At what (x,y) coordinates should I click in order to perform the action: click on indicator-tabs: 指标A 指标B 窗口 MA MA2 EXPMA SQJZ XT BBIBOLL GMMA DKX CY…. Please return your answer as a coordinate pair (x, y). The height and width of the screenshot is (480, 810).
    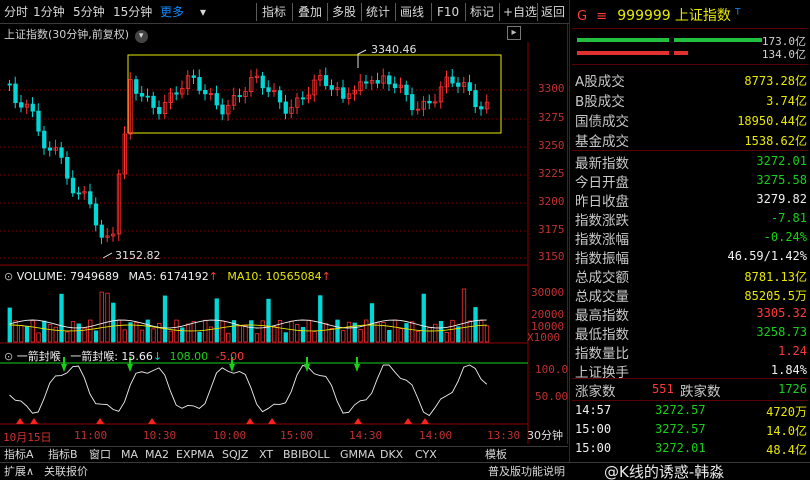
    Looking at the image, I should click on (284, 454).